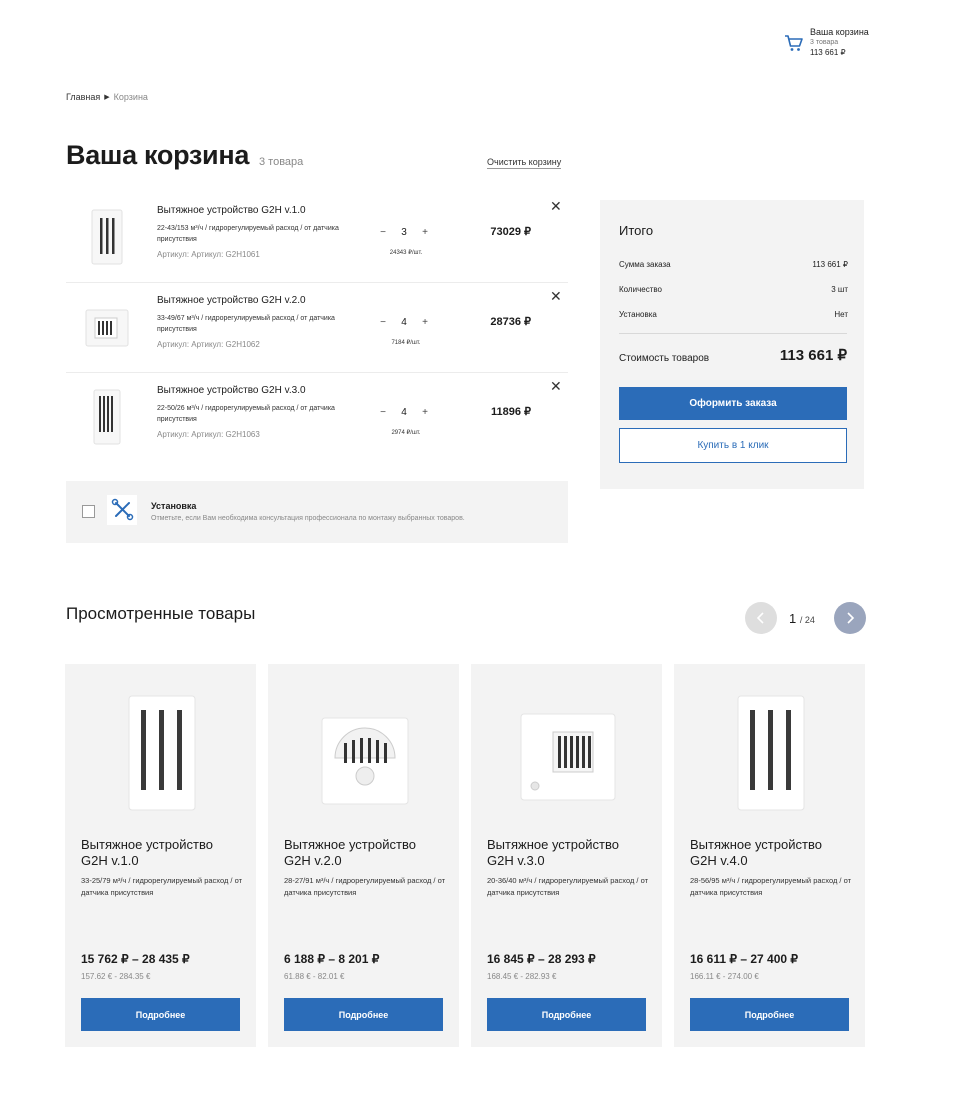  What do you see at coordinates (828, 52) in the screenshot?
I see `header-cart-total: 113 661 ₽` at bounding box center [828, 52].